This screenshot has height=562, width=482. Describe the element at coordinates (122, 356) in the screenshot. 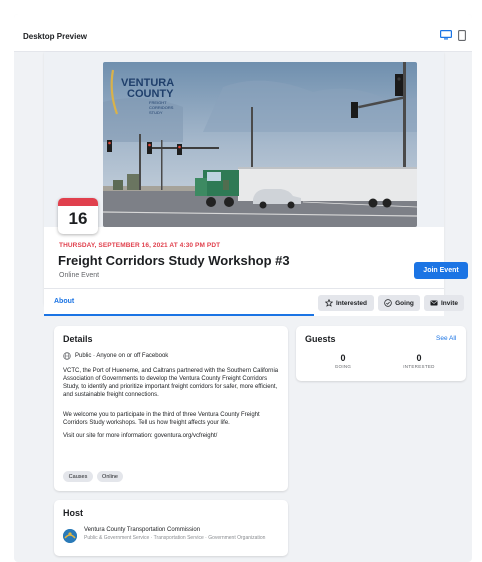

I see `privacy-text: Public · Anyone on or off Facebook` at that location.